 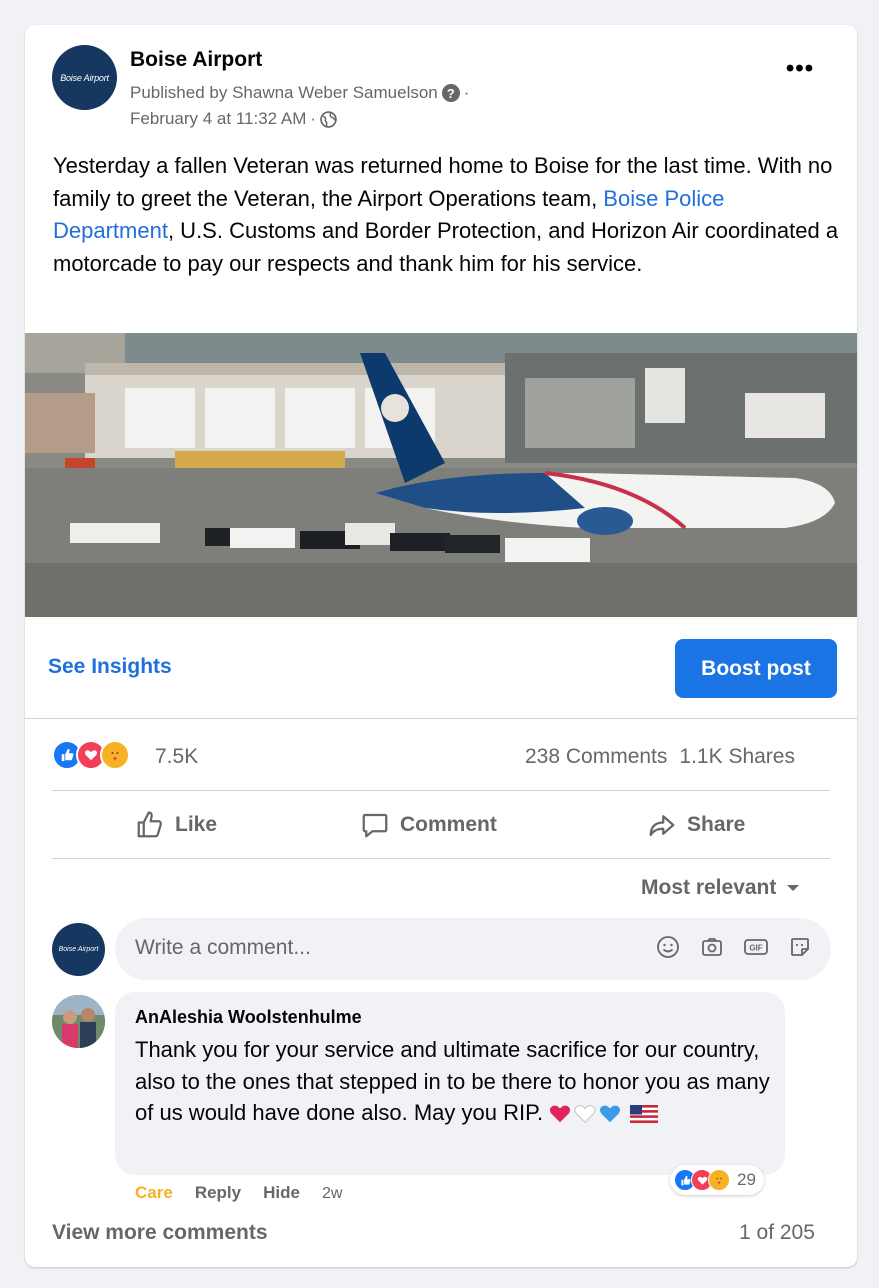 What do you see at coordinates (777, 1232) in the screenshot?
I see `comment-pager: 1 of 205` at bounding box center [777, 1232].